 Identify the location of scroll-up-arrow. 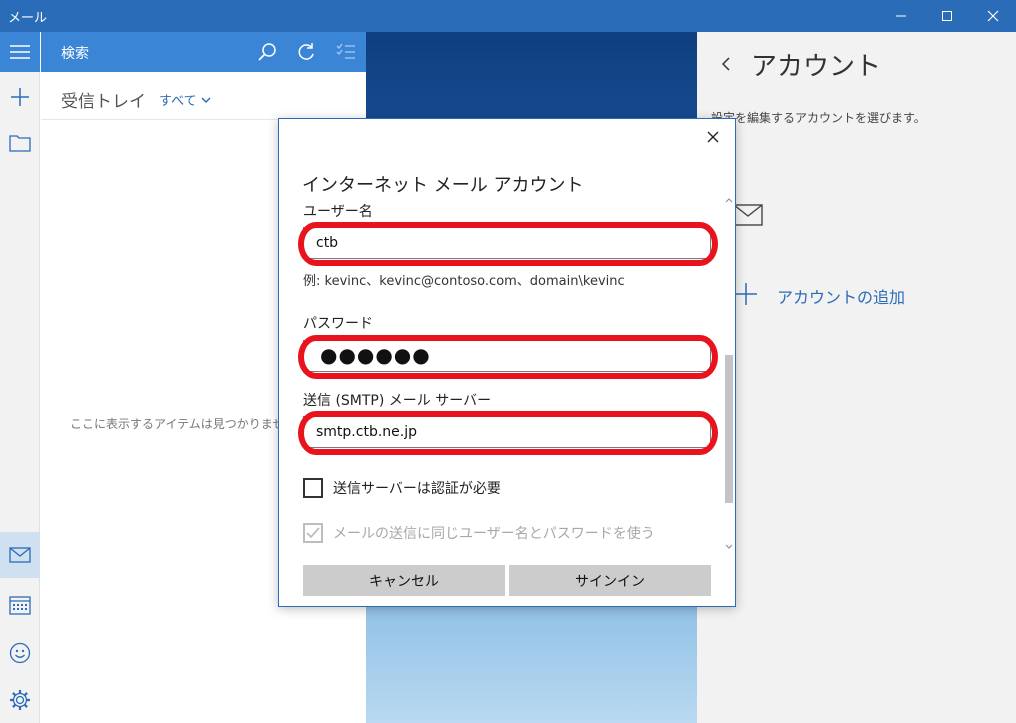
(729, 200).